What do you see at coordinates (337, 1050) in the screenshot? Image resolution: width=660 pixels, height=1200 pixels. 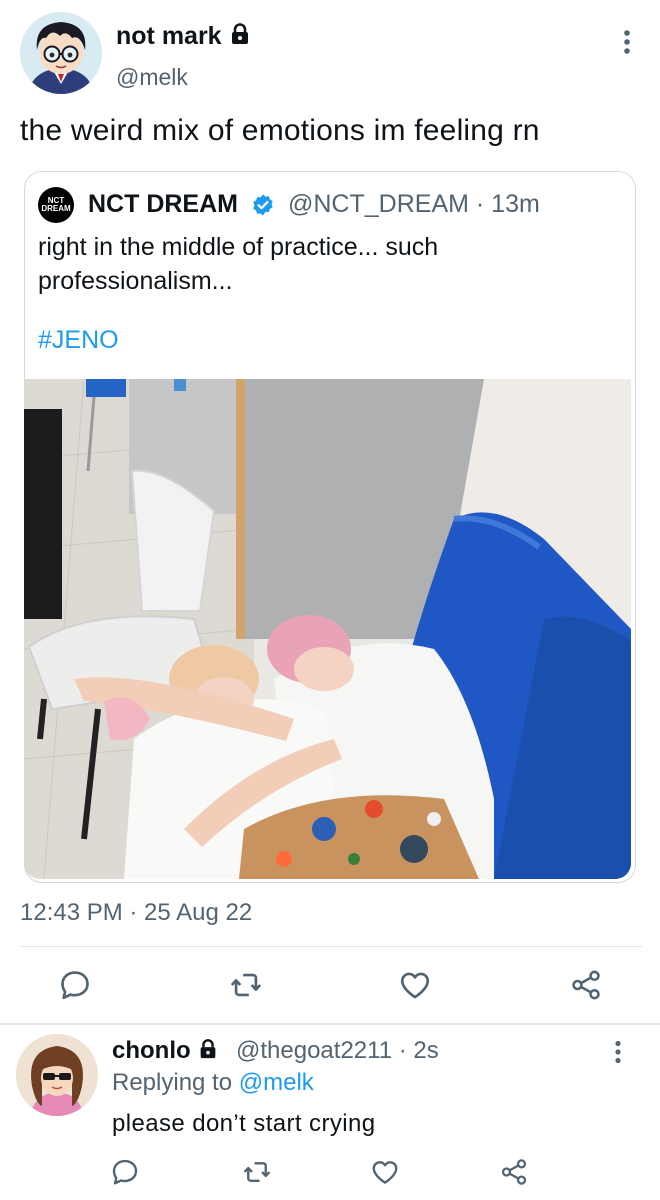 I see `reply-handle-time: @thegoat2211 · 2s` at bounding box center [337, 1050].